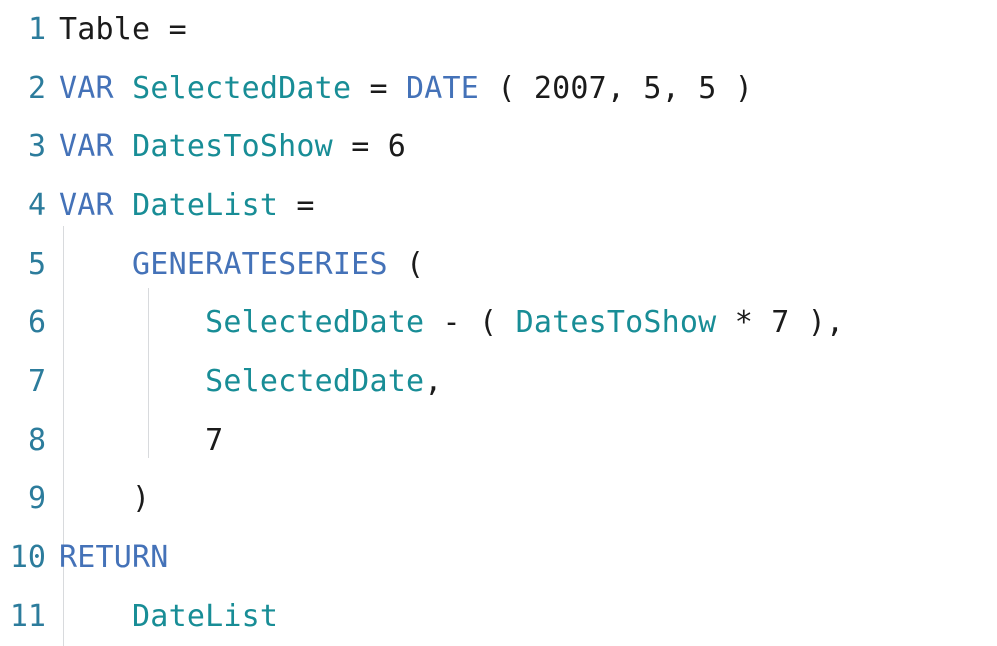 The height and width of the screenshot is (646, 997). I want to click on code-line-content: Table =, so click(116, 29).